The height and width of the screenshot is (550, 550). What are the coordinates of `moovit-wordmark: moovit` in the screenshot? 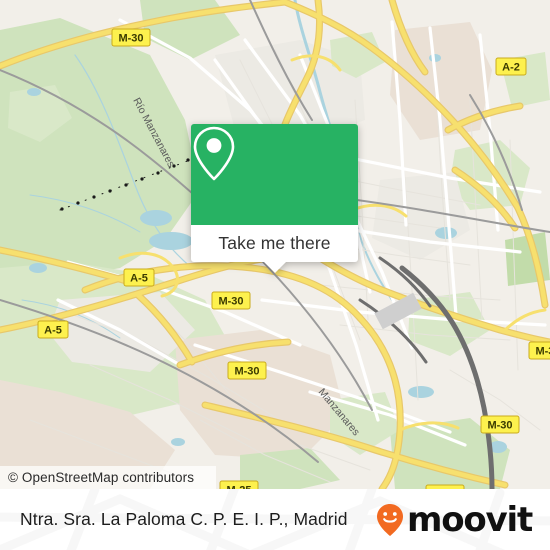 It's located at (469, 519).